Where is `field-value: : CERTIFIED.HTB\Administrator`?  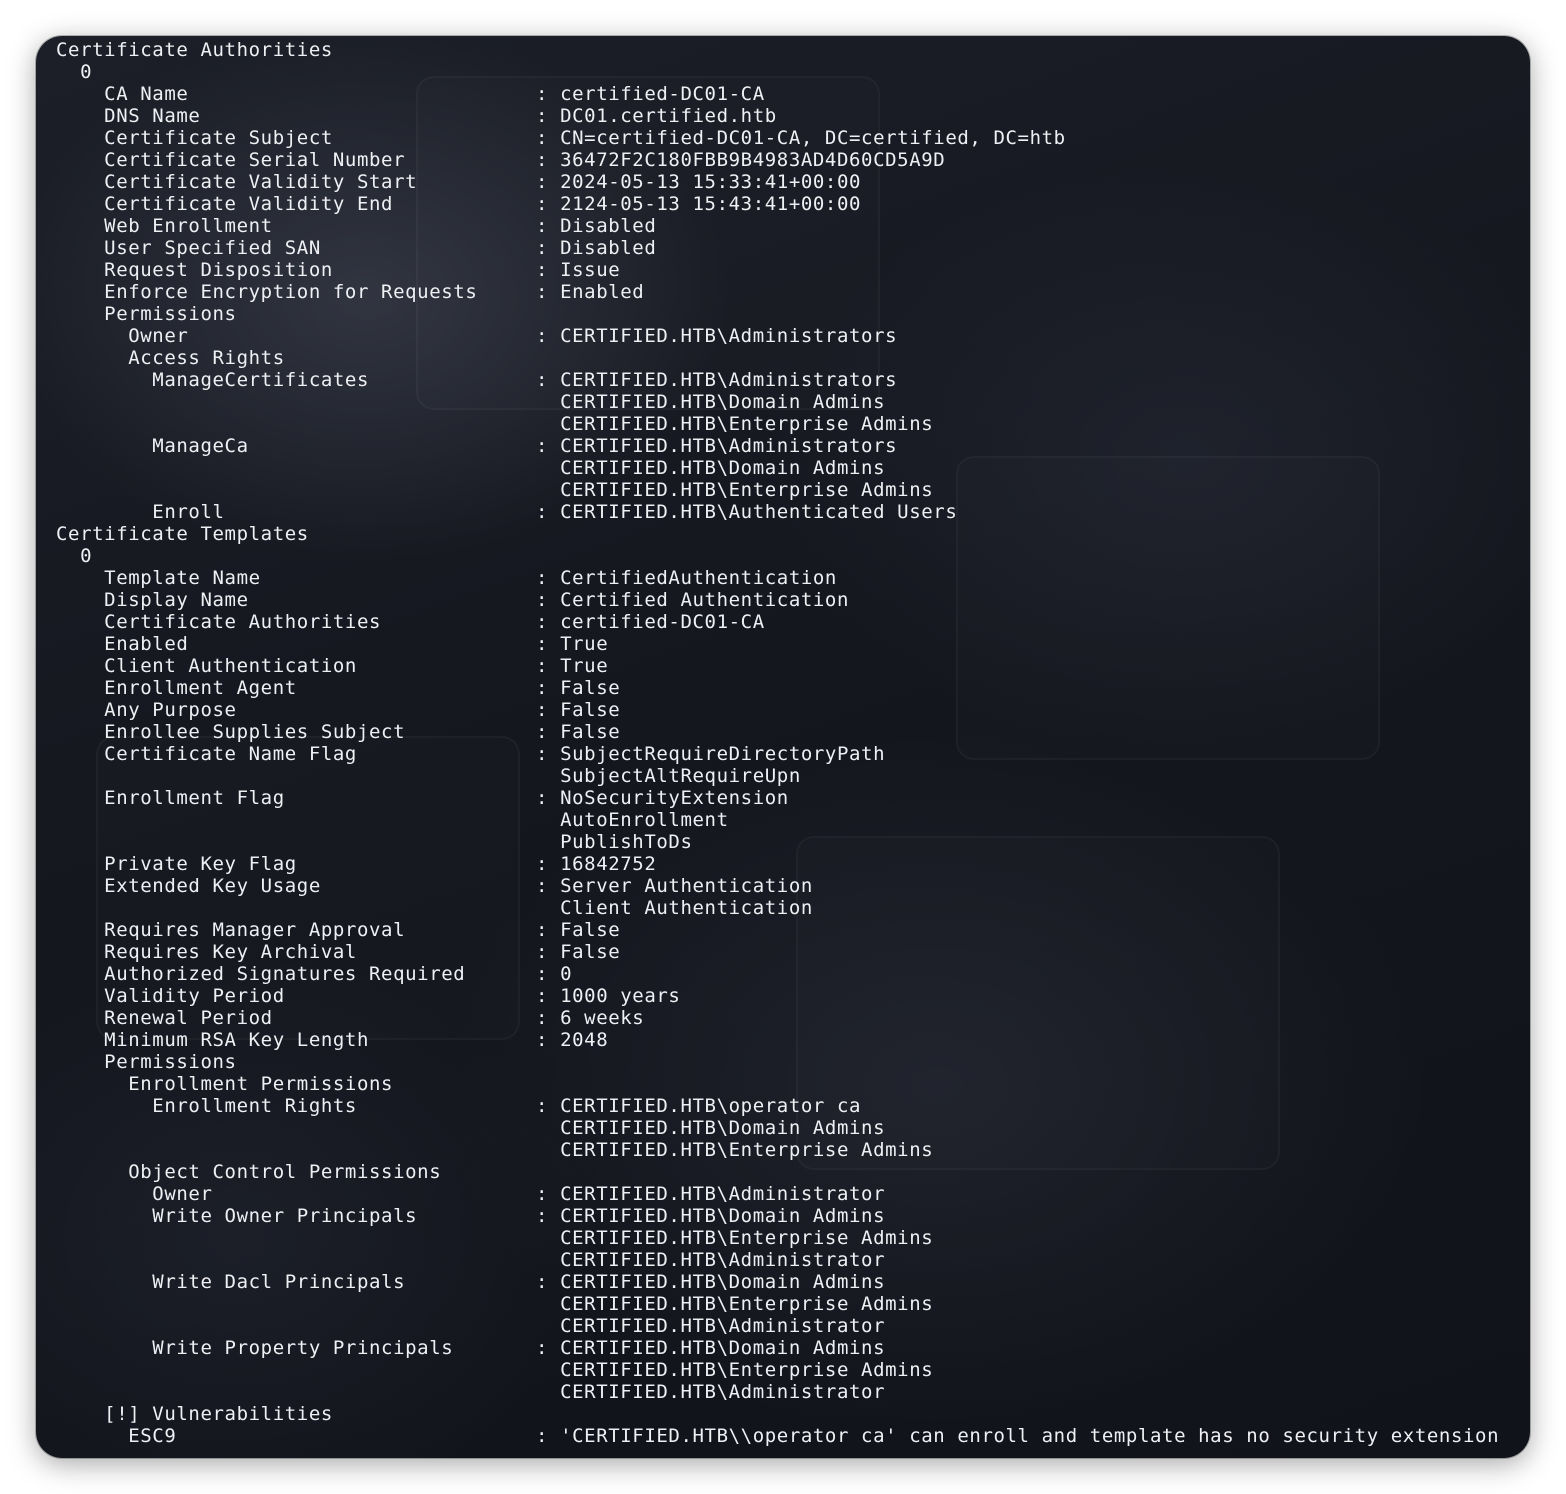 field-value: : CERTIFIED.HTB\Administrator is located at coordinates (711, 1194).